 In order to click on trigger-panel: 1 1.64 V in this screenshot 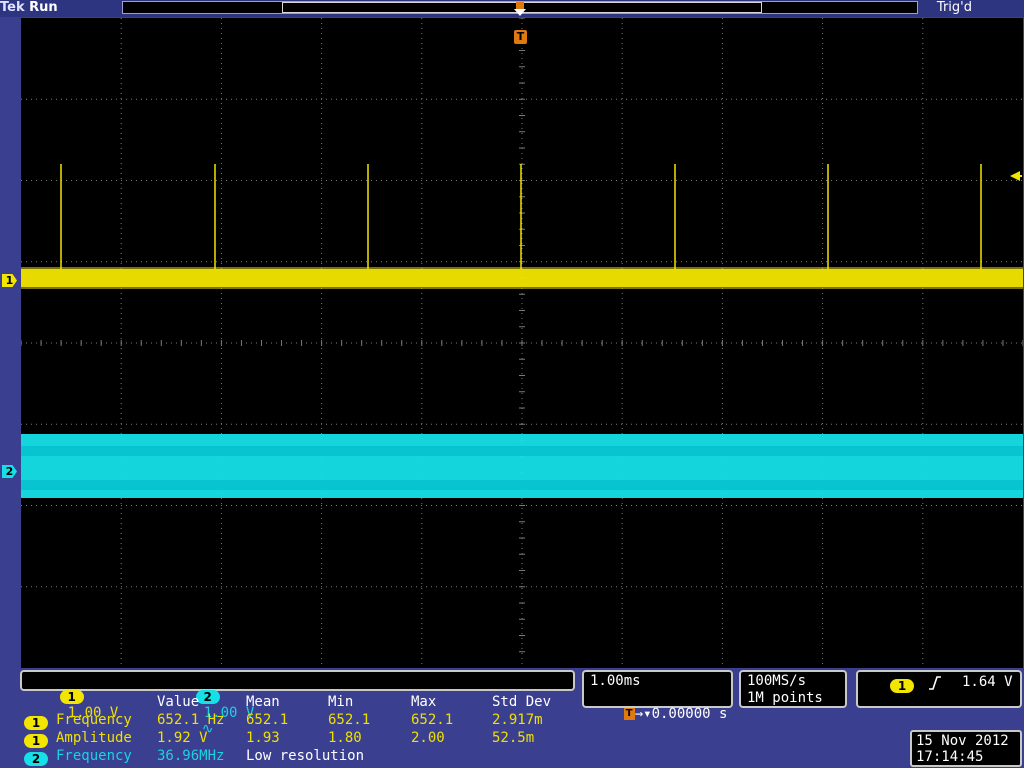, I will do `click(939, 689)`.